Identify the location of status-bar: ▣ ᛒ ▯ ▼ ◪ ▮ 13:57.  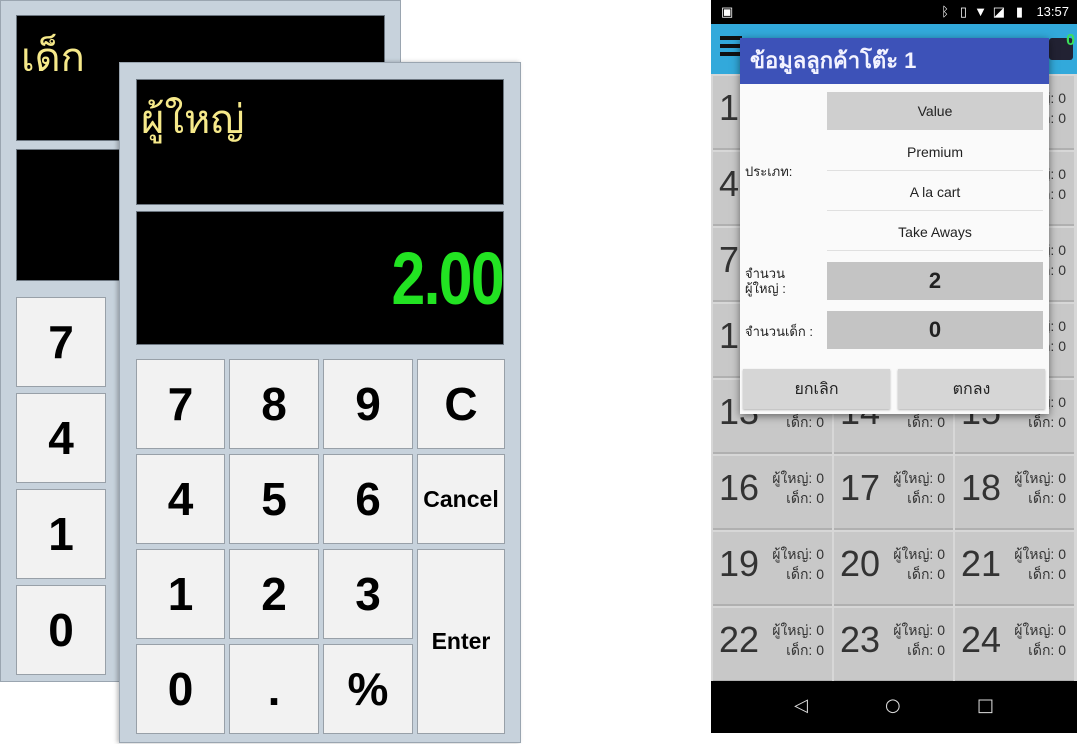
(894, 12).